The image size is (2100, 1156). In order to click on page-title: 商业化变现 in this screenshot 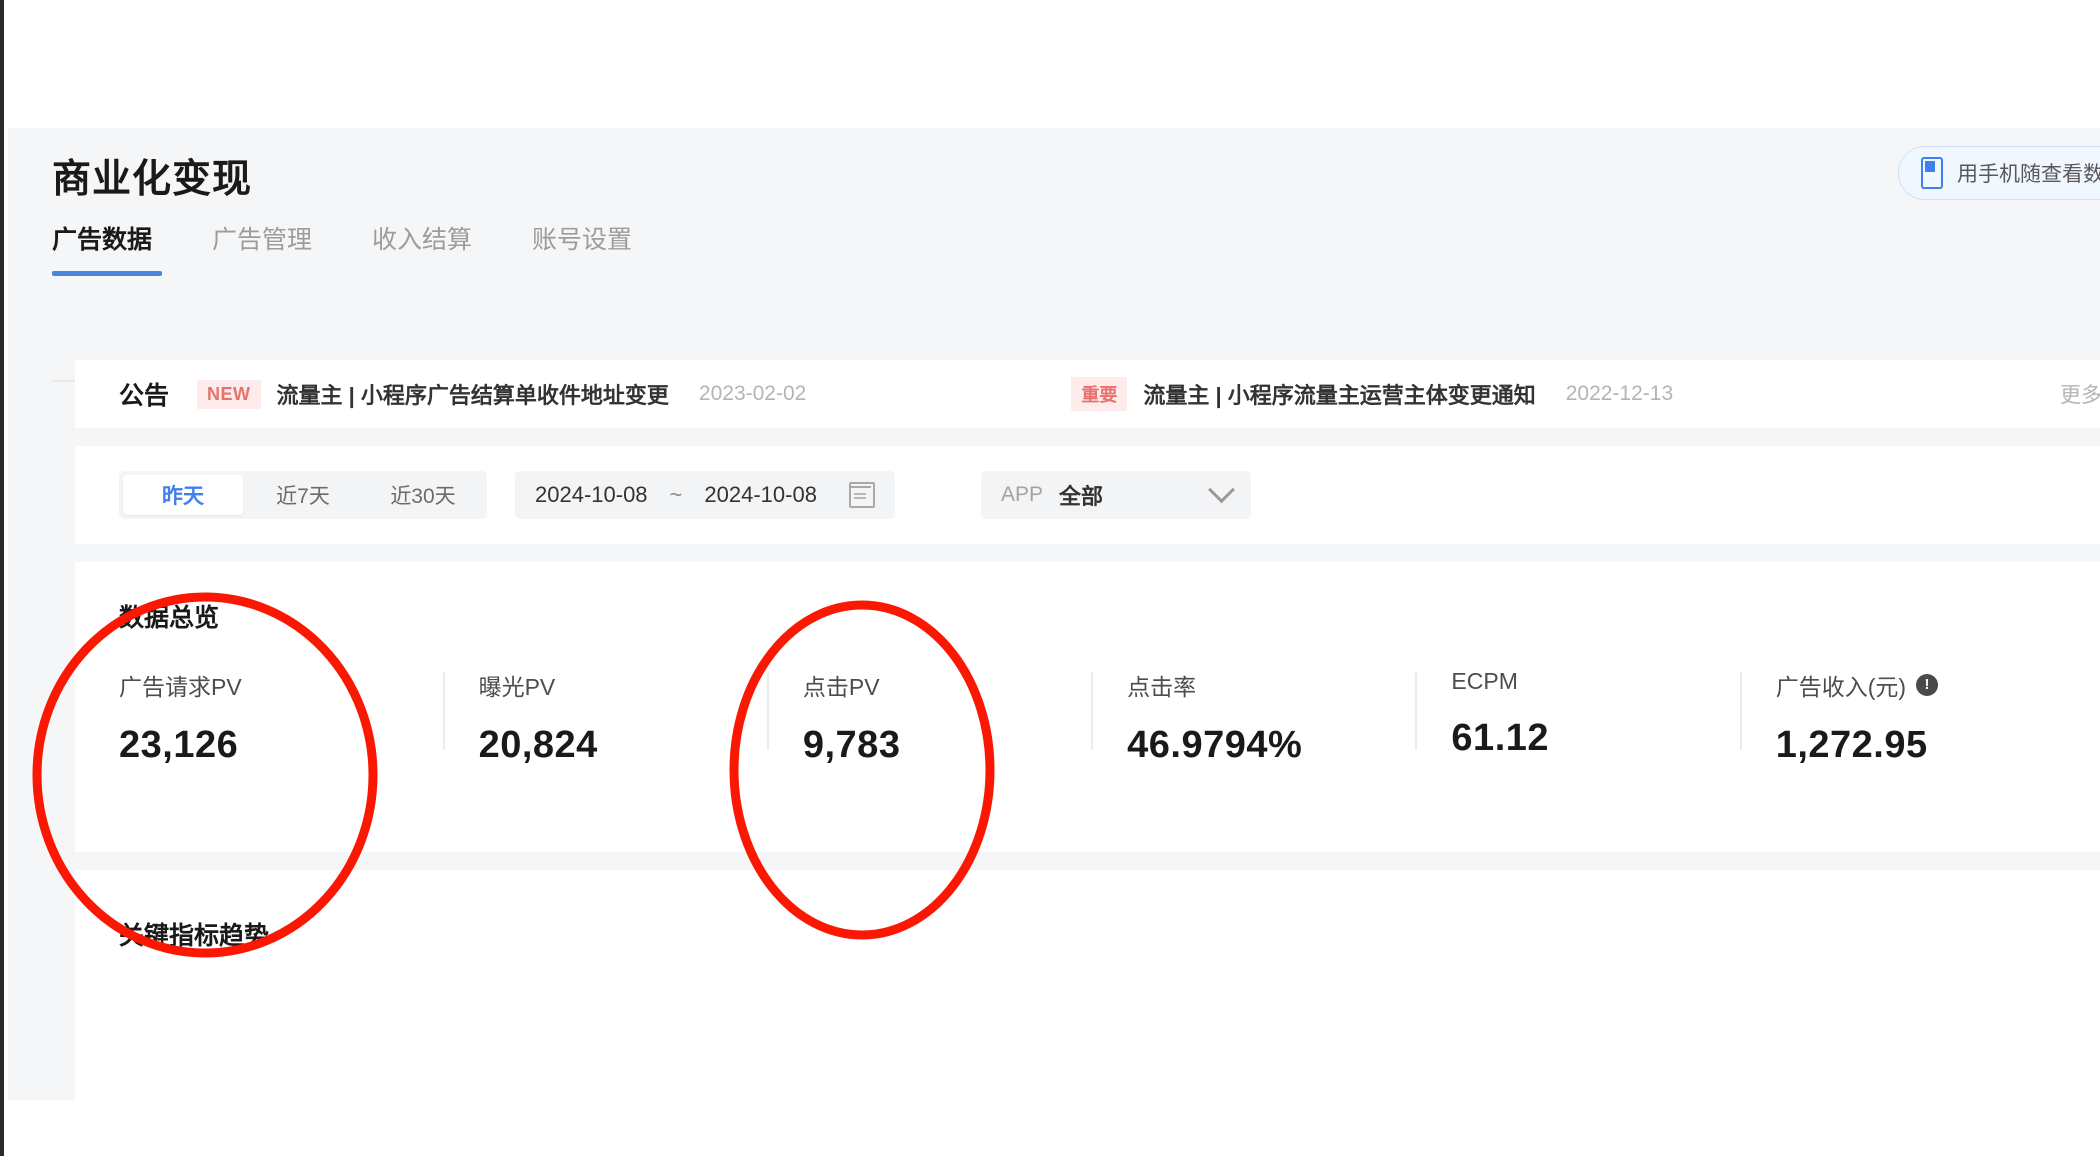, I will do `click(152, 179)`.